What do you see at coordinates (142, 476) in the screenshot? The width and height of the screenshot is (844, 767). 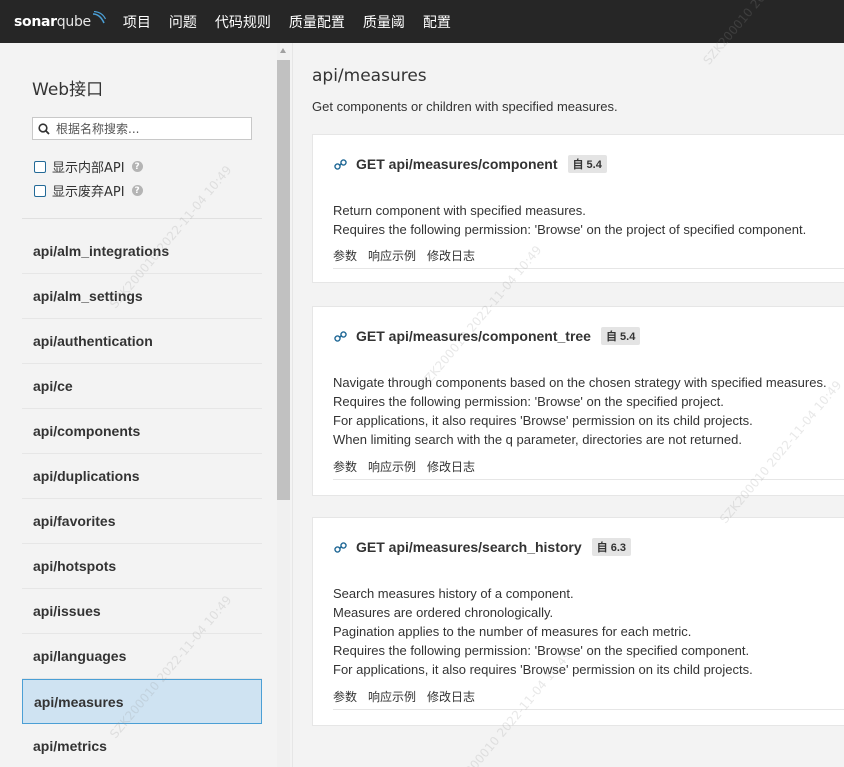 I see `sidebar-item-duplications: api/duplications` at bounding box center [142, 476].